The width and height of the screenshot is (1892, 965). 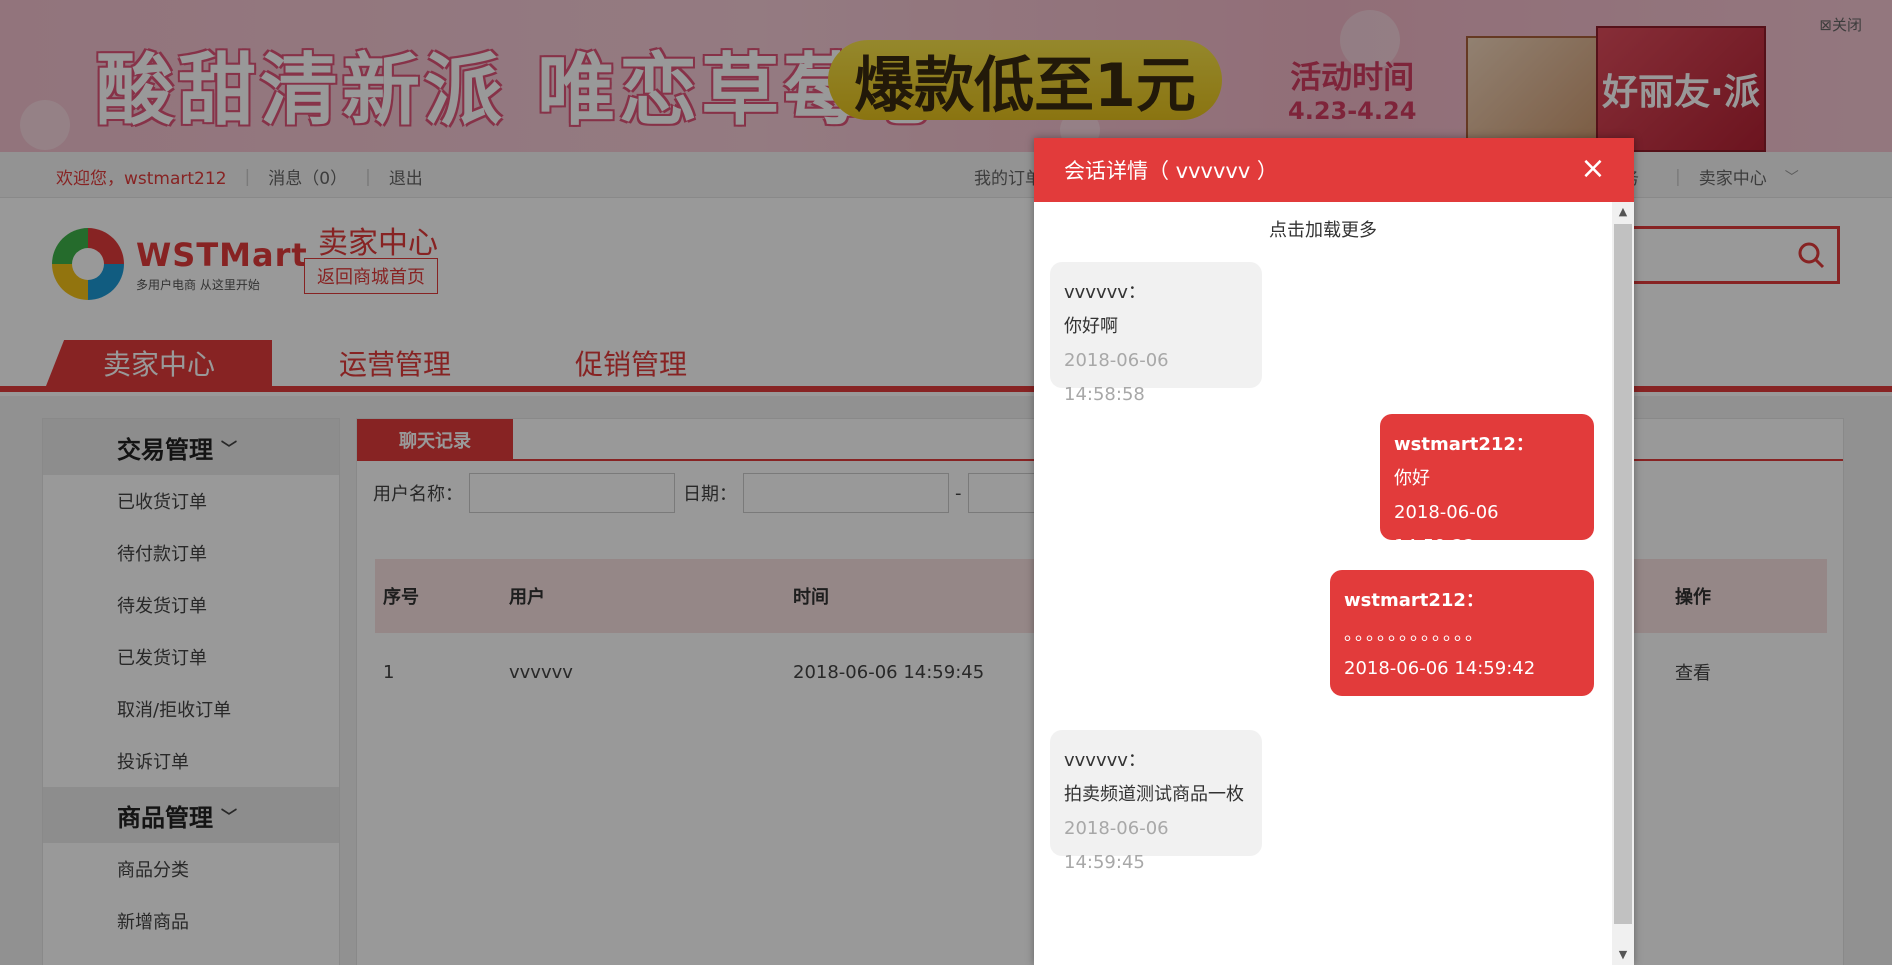 I want to click on dialog-scrollbar: ▲ ▼, so click(x=1623, y=583).